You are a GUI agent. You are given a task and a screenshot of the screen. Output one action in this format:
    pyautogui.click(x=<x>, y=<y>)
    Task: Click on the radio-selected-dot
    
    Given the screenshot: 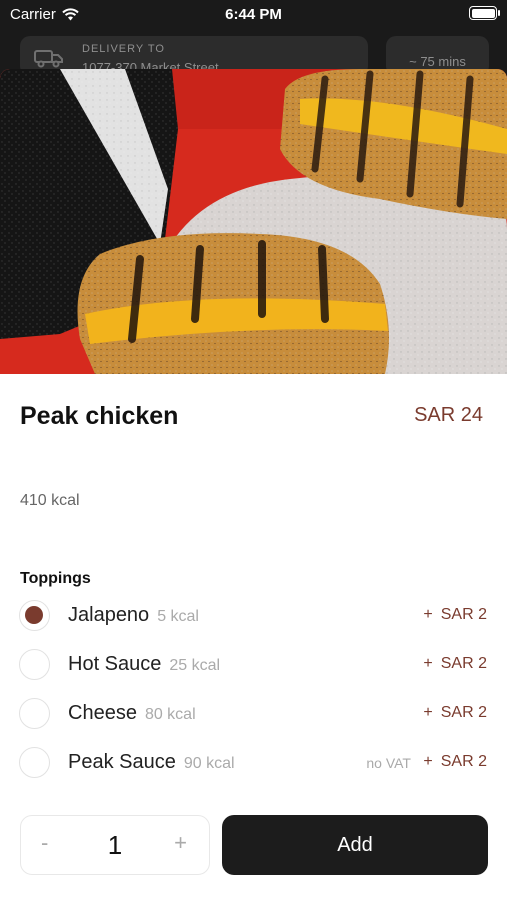 What is the action you would take?
    pyautogui.click(x=34, y=615)
    